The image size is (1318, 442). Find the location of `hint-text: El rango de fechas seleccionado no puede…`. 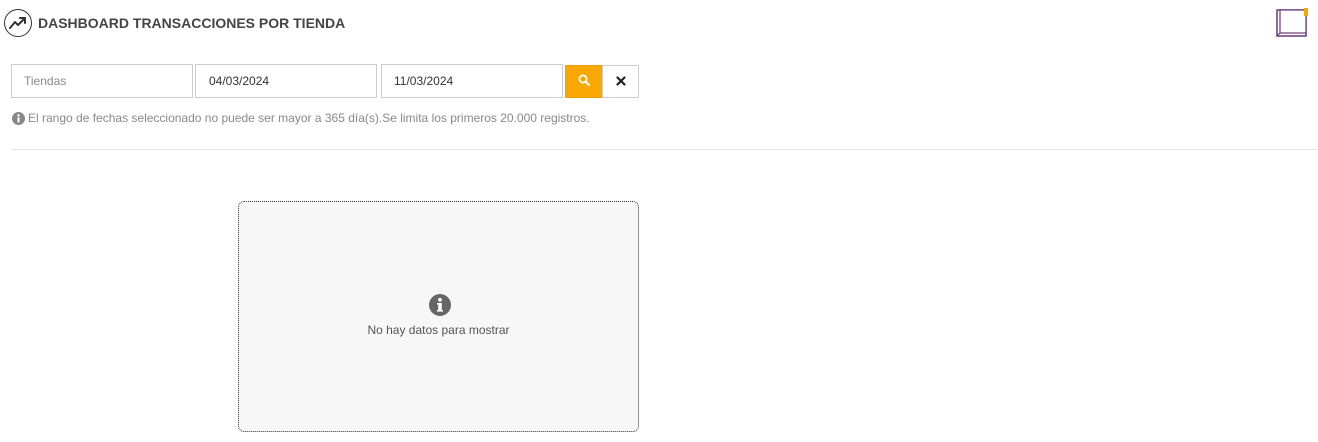

hint-text: El rango de fechas seleccionado no puede… is located at coordinates (309, 118).